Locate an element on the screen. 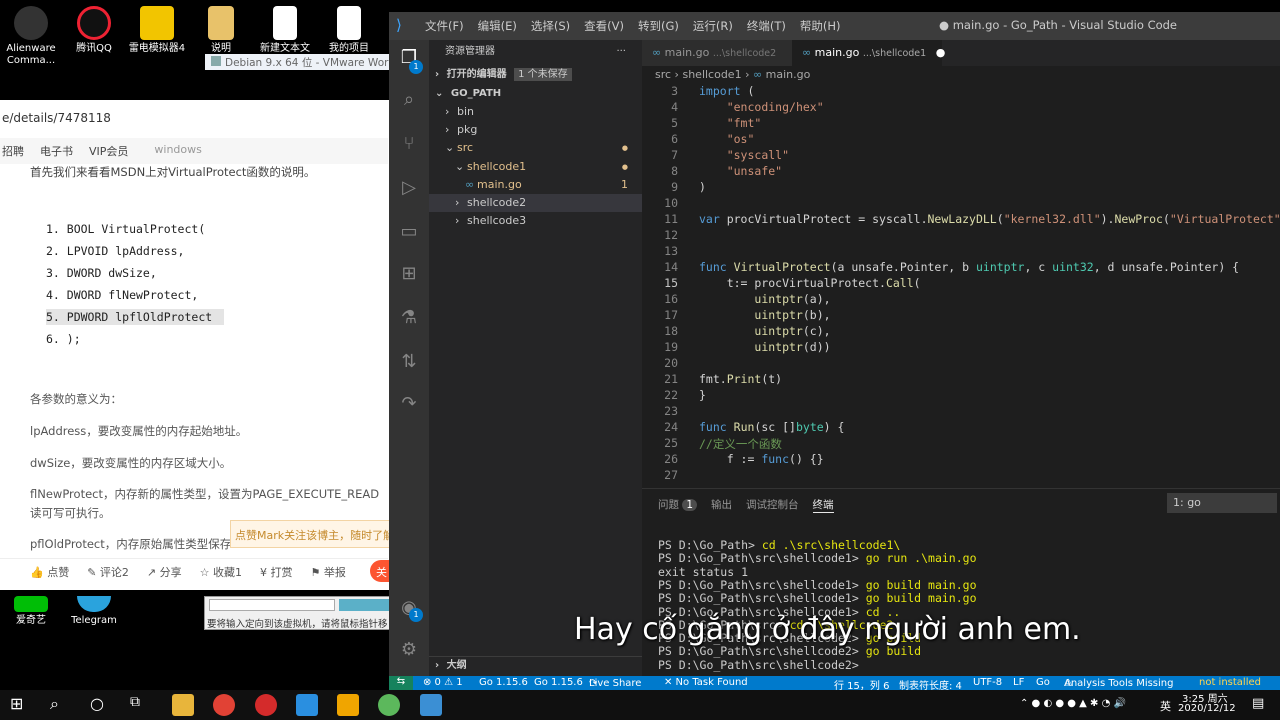  breadcrumb-item: main.go is located at coordinates (788, 74).